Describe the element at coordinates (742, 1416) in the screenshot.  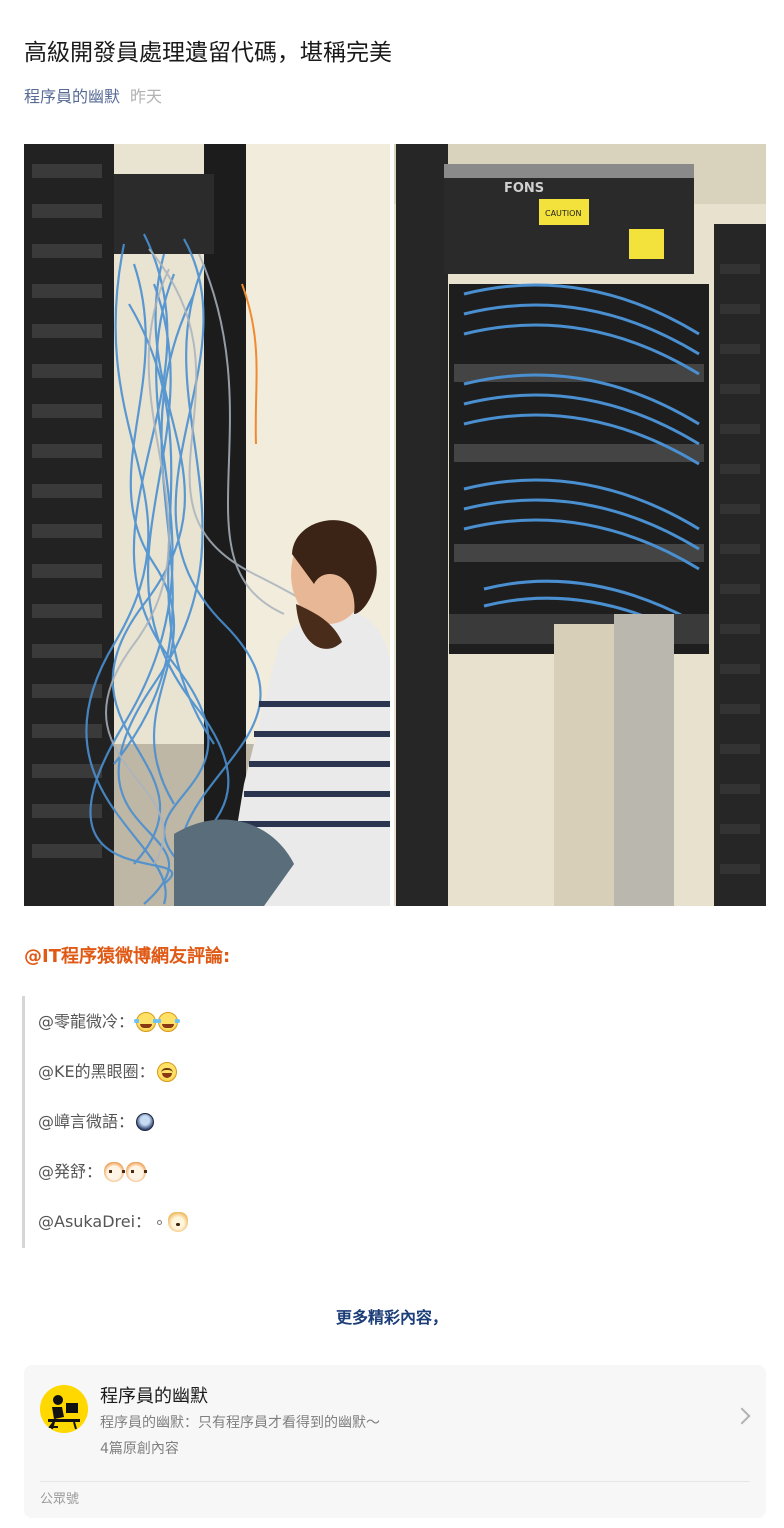
I see `chevron-right-icon` at that location.